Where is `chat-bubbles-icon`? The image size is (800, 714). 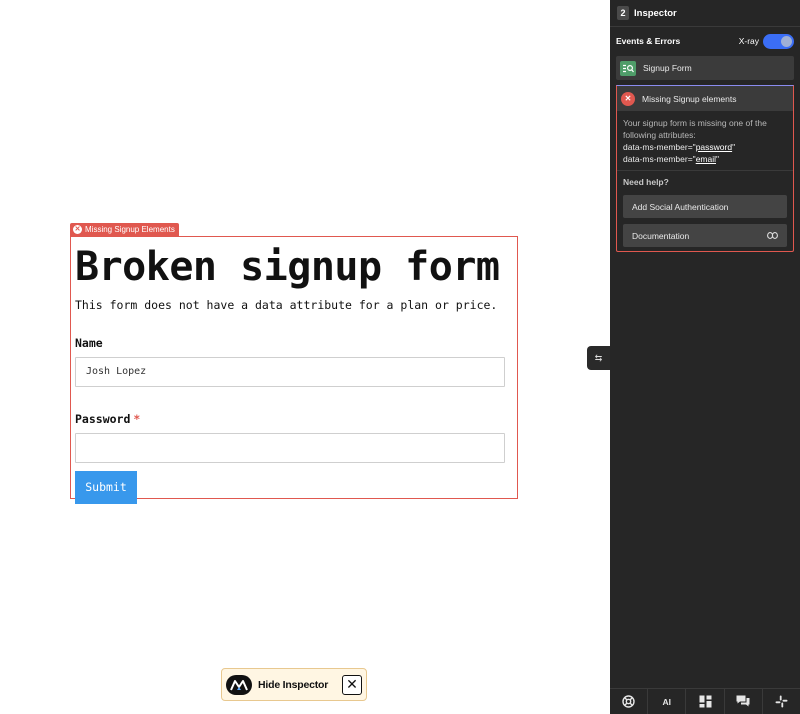
chat-bubbles-icon is located at coordinates (743, 701).